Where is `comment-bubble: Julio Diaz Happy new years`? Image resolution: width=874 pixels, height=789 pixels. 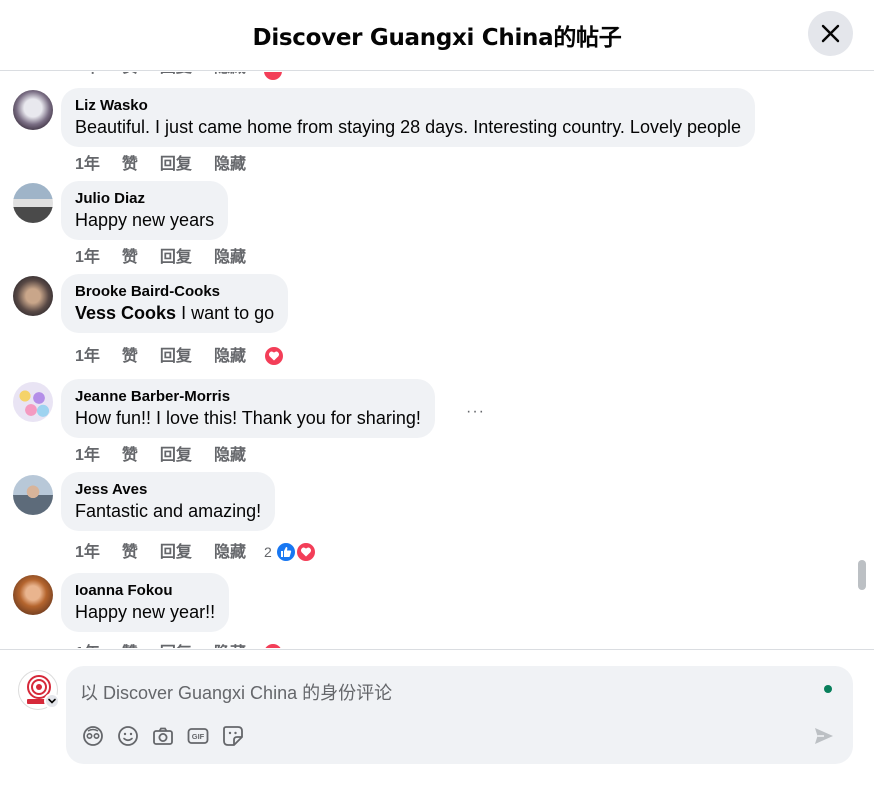 comment-bubble: Julio Diaz Happy new years is located at coordinates (145, 210).